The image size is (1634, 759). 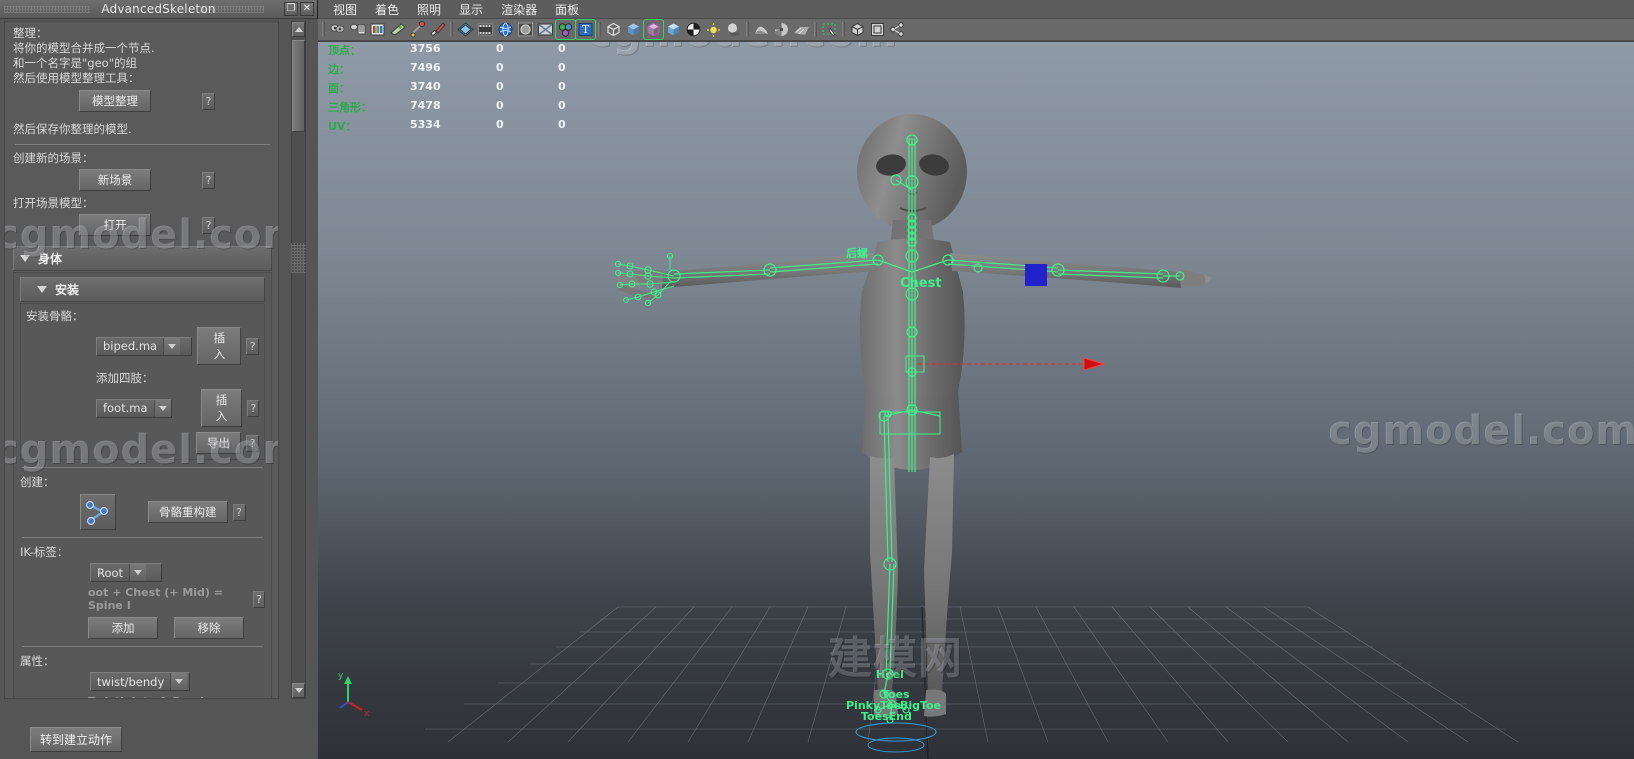 I want to click on stat-value-uvs-2: 0, so click(x=500, y=124).